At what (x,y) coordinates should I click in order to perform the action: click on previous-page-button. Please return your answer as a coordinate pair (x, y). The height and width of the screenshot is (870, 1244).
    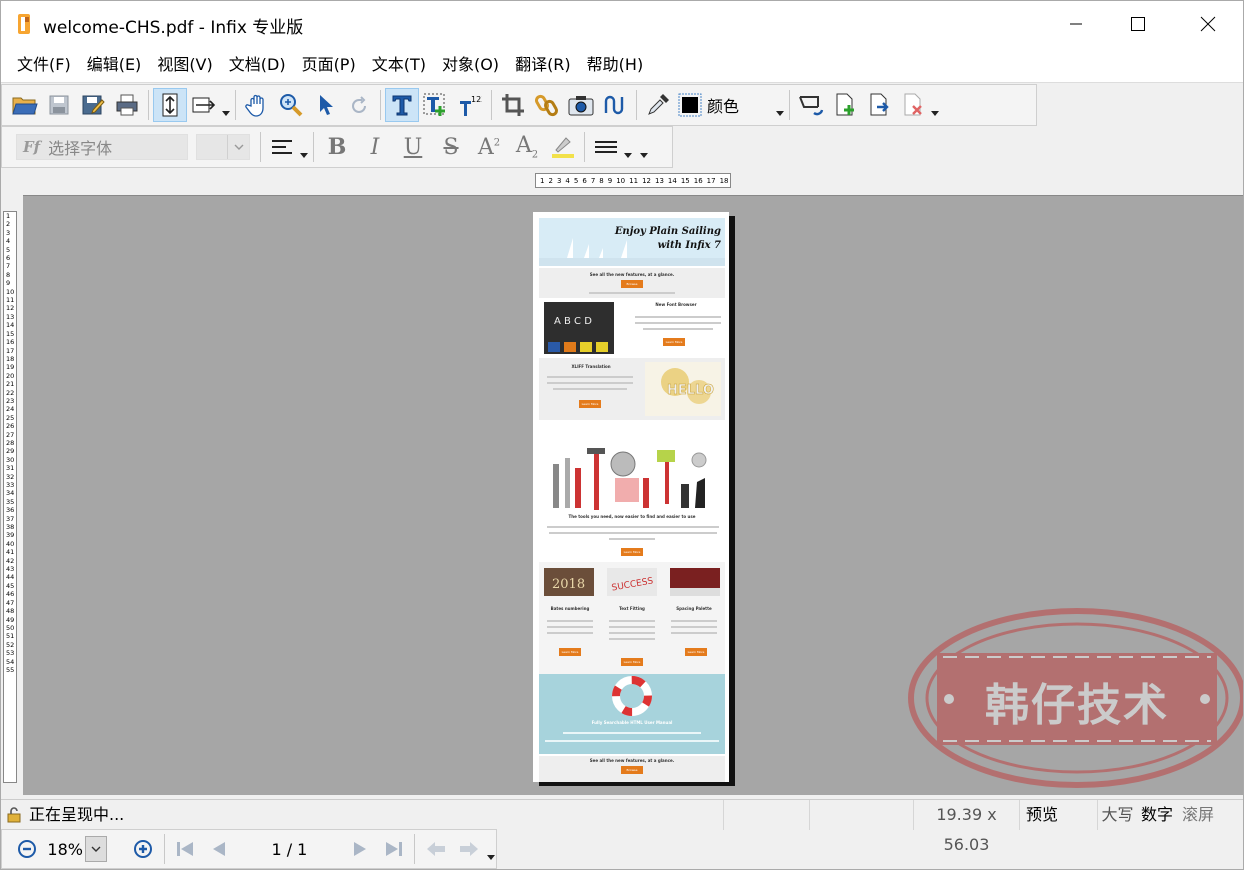
    Looking at the image, I should click on (218, 849).